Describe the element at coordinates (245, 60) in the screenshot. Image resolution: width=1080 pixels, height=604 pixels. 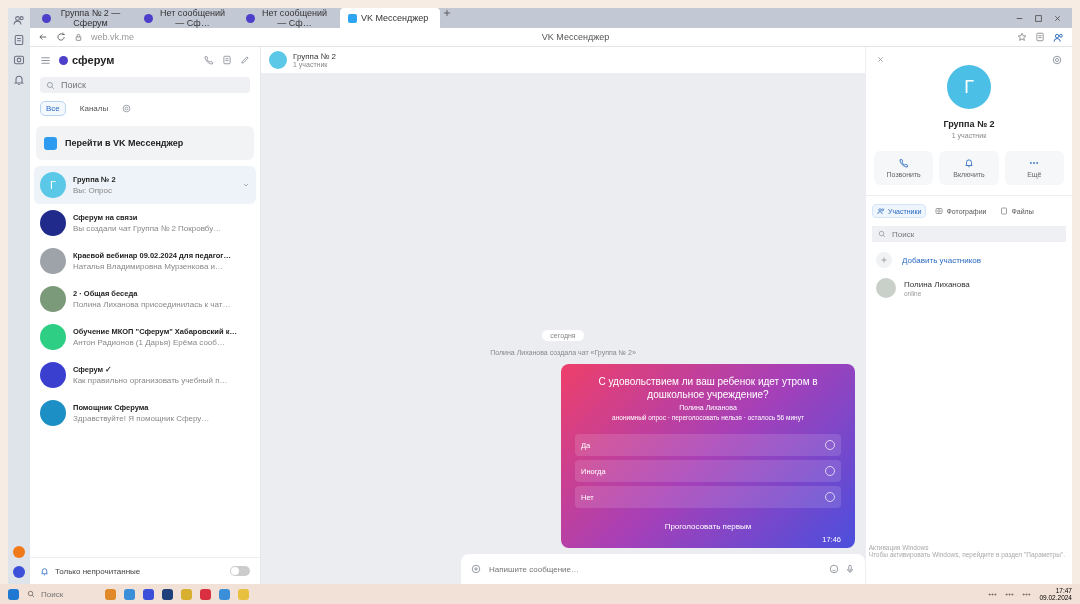
I see `pencil-icon` at that location.